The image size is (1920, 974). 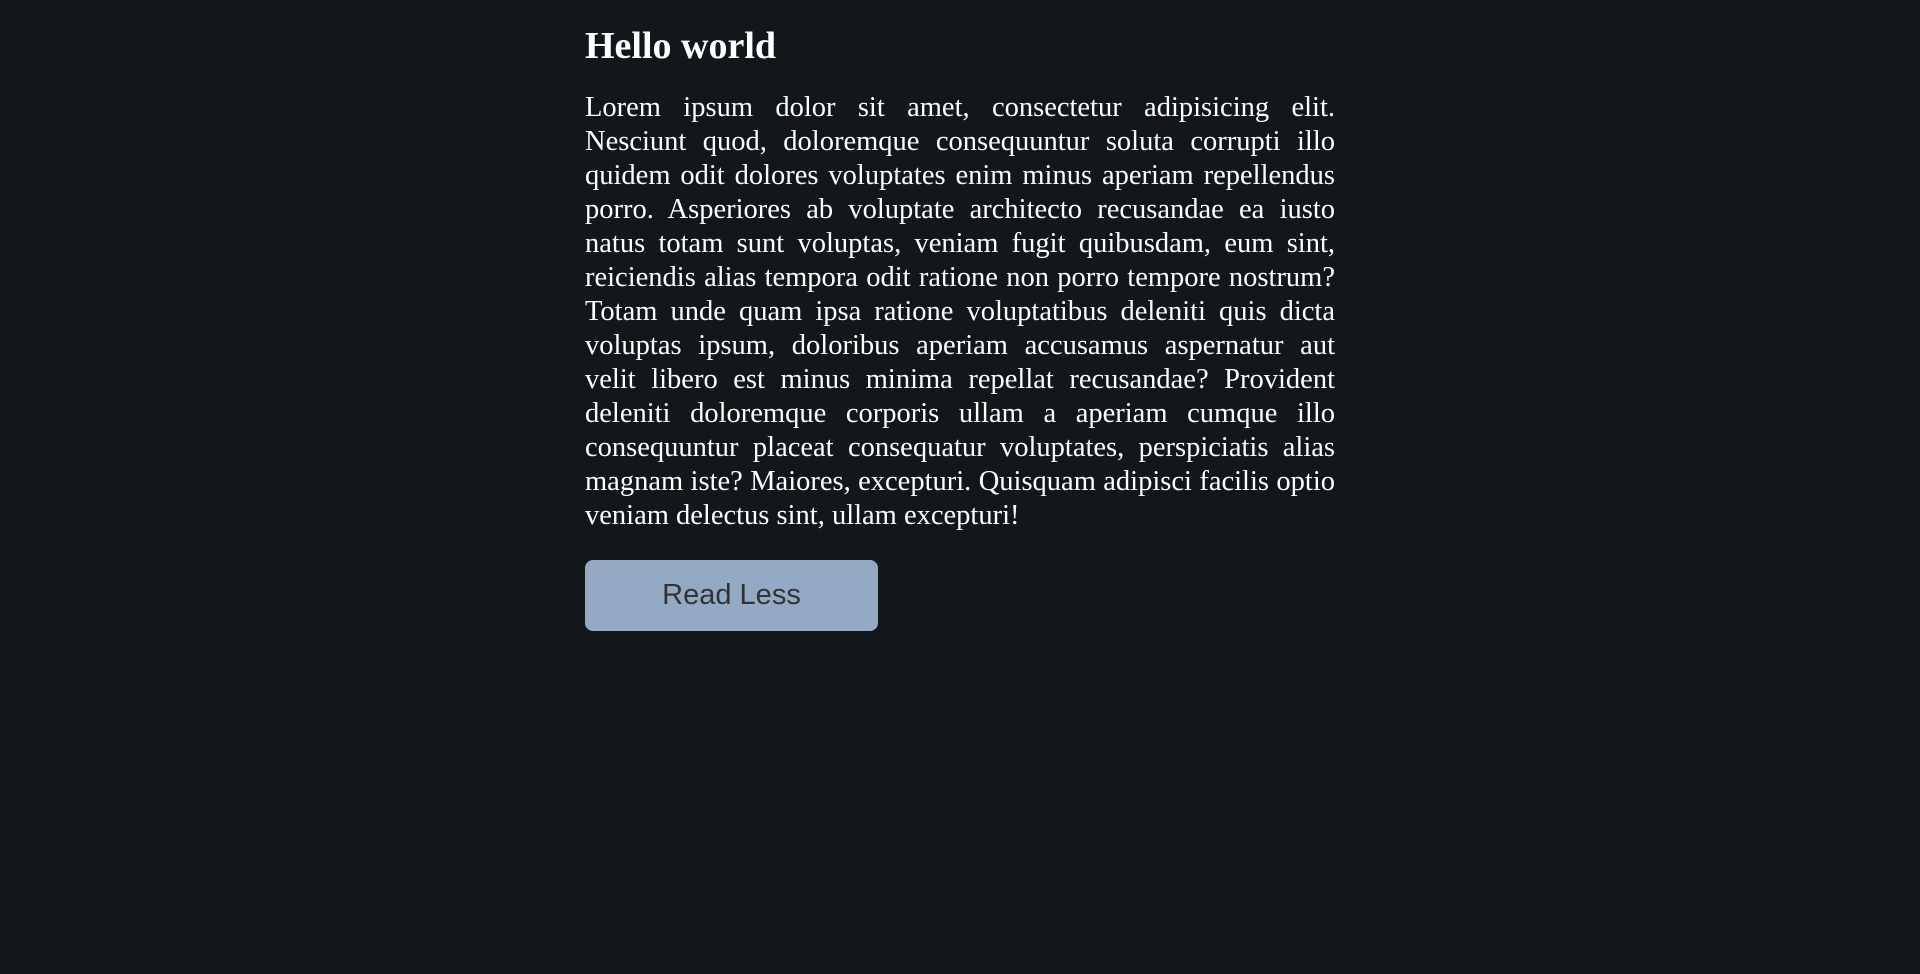 I want to click on page-title: Hello world, so click(x=681, y=46).